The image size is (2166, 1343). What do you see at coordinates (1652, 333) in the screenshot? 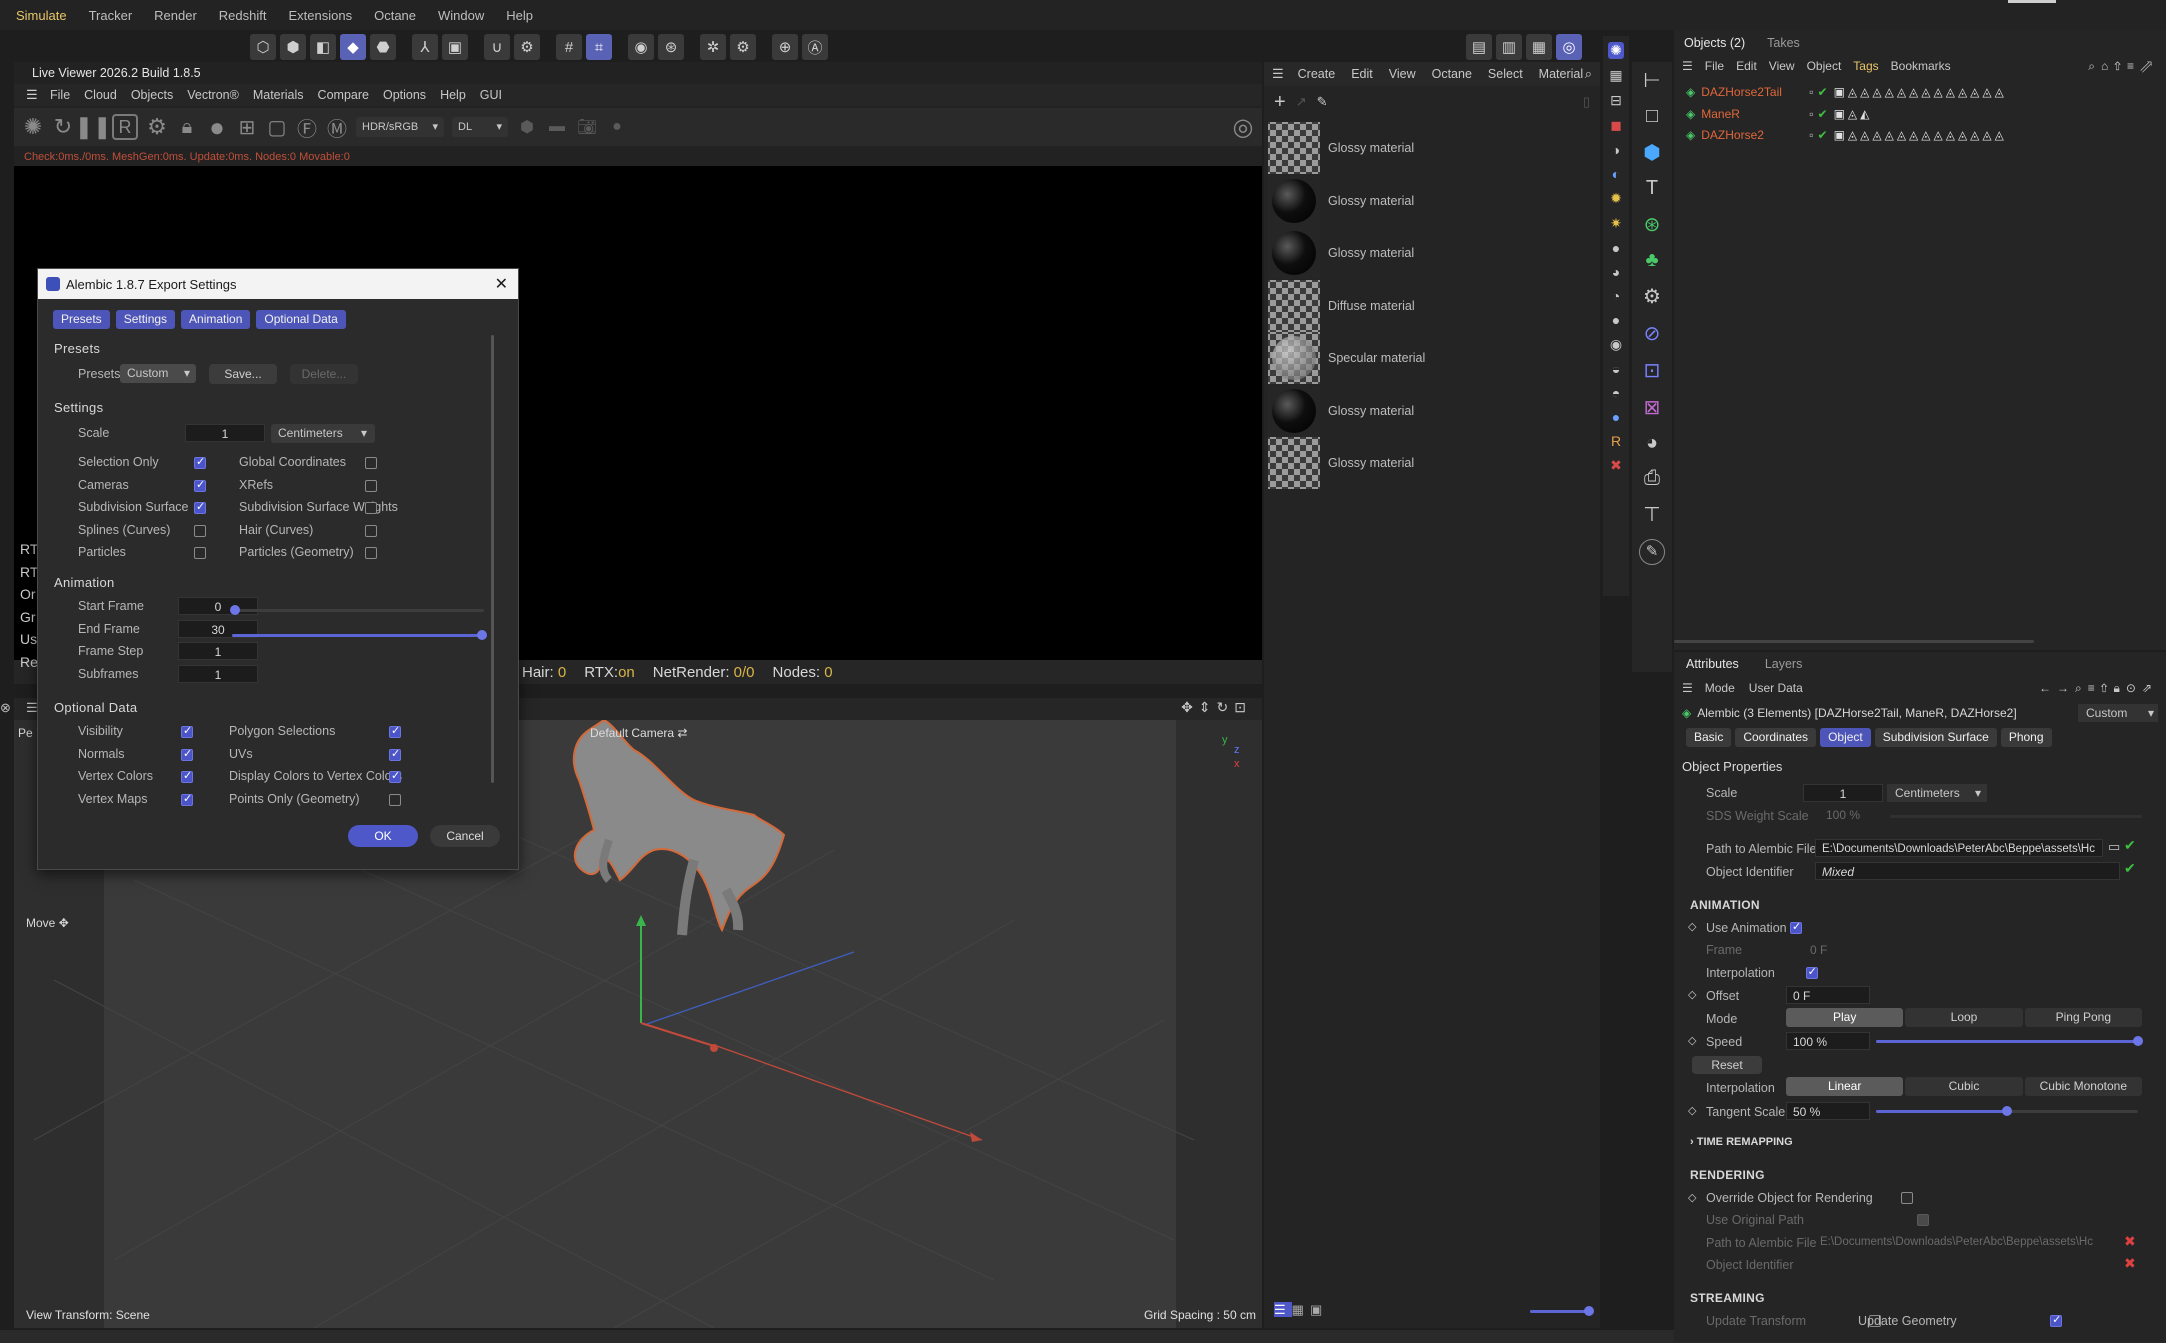
I see `deformer-icon: ⊘` at bounding box center [1652, 333].